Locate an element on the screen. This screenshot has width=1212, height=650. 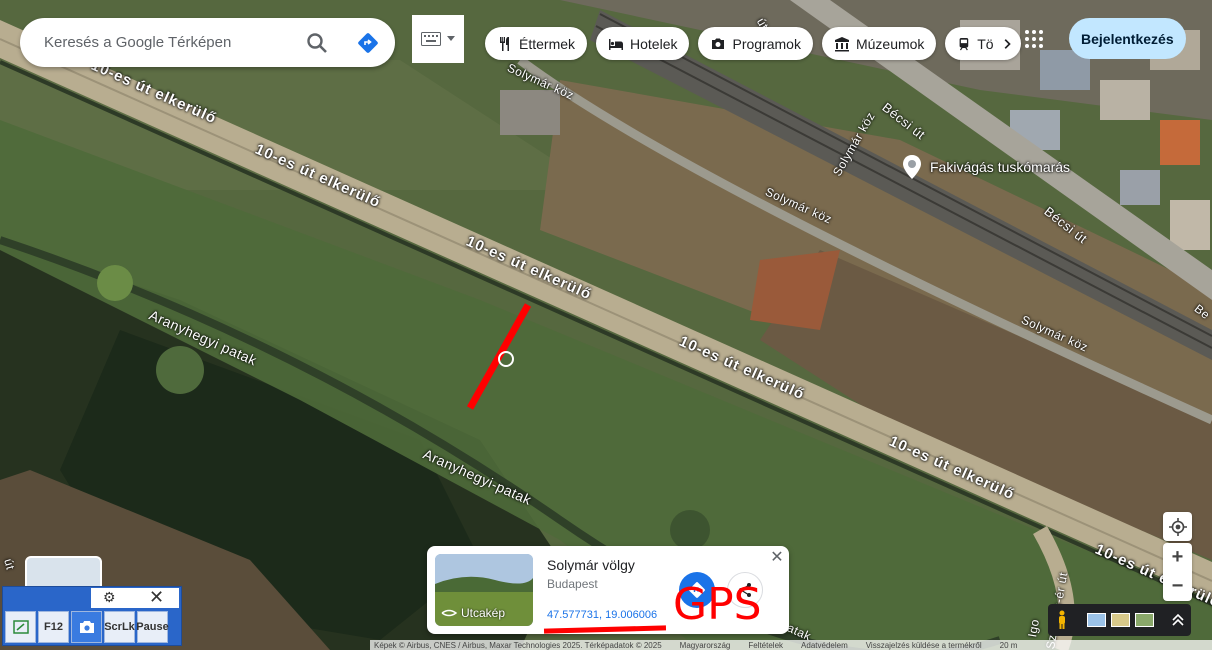
place-city: Budapest is located at coordinates (572, 584).